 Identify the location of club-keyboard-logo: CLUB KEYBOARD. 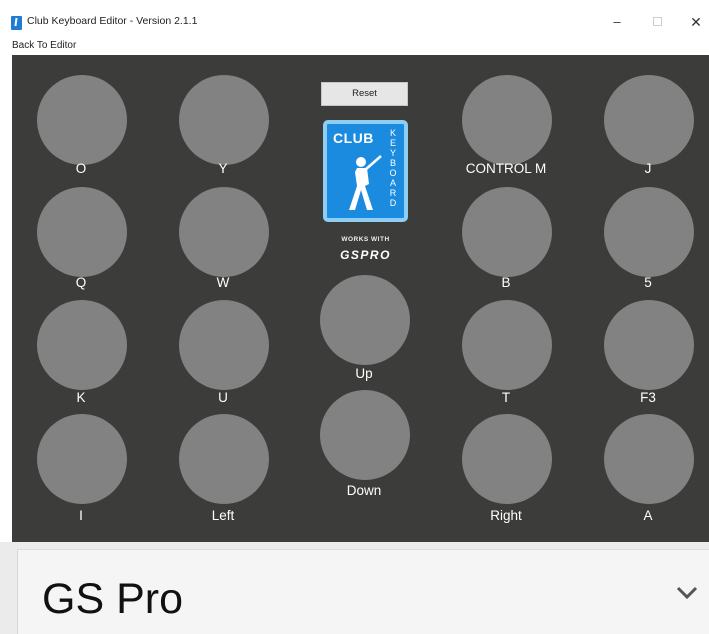
(365, 171).